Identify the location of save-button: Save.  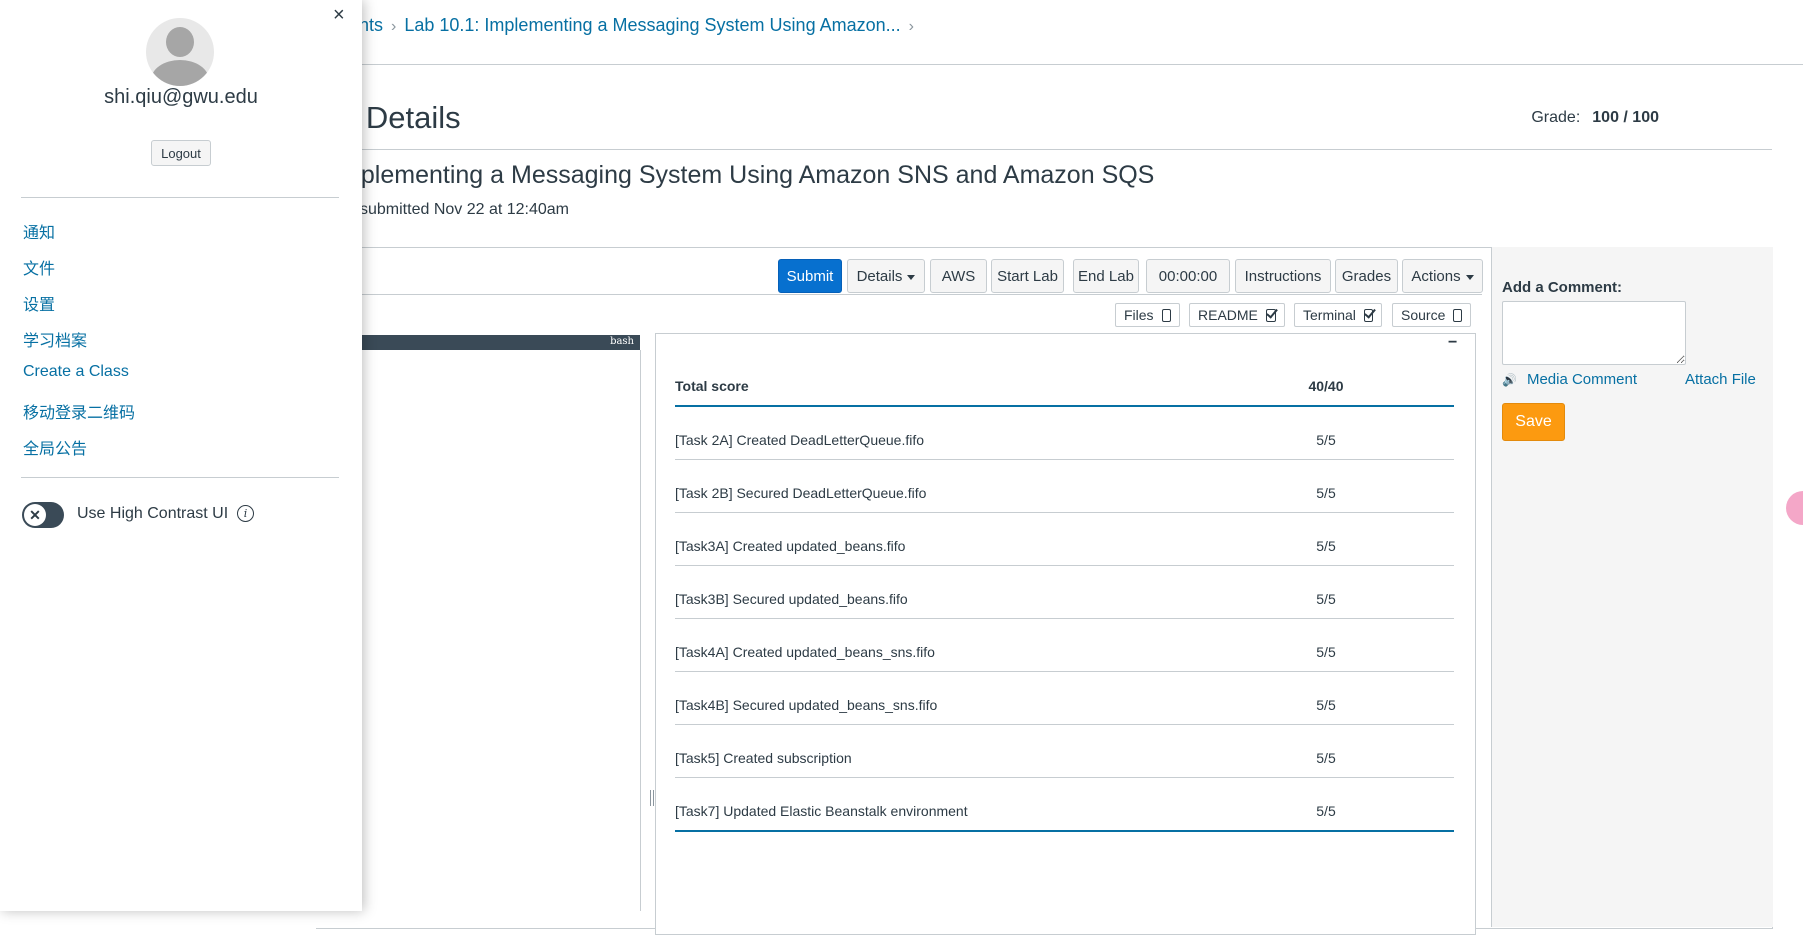
(1533, 422).